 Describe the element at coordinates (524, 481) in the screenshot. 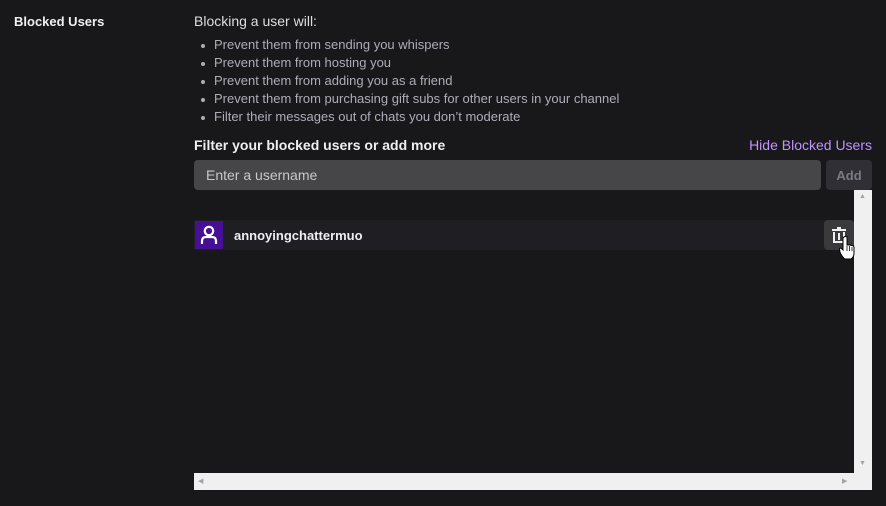

I see `horizontal-scrollbar: ◀ ▶` at that location.